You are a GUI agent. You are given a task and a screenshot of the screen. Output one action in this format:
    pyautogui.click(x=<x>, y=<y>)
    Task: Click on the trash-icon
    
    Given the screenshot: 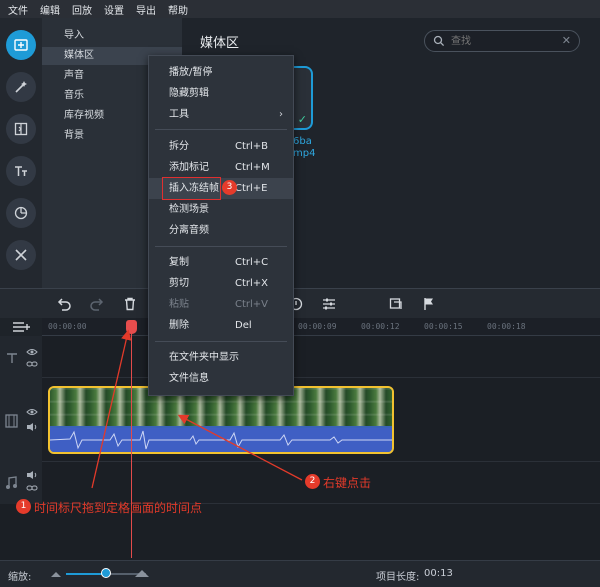 What is the action you would take?
    pyautogui.click(x=130, y=304)
    